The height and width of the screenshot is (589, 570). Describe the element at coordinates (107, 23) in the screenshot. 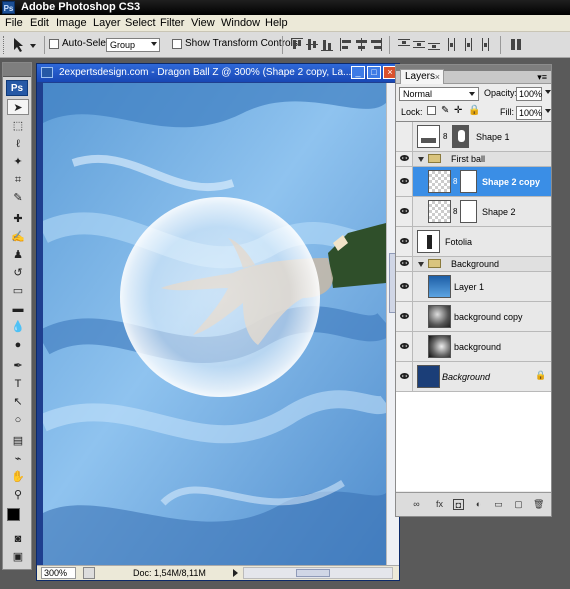

I see `menu-layer: Layer` at that location.